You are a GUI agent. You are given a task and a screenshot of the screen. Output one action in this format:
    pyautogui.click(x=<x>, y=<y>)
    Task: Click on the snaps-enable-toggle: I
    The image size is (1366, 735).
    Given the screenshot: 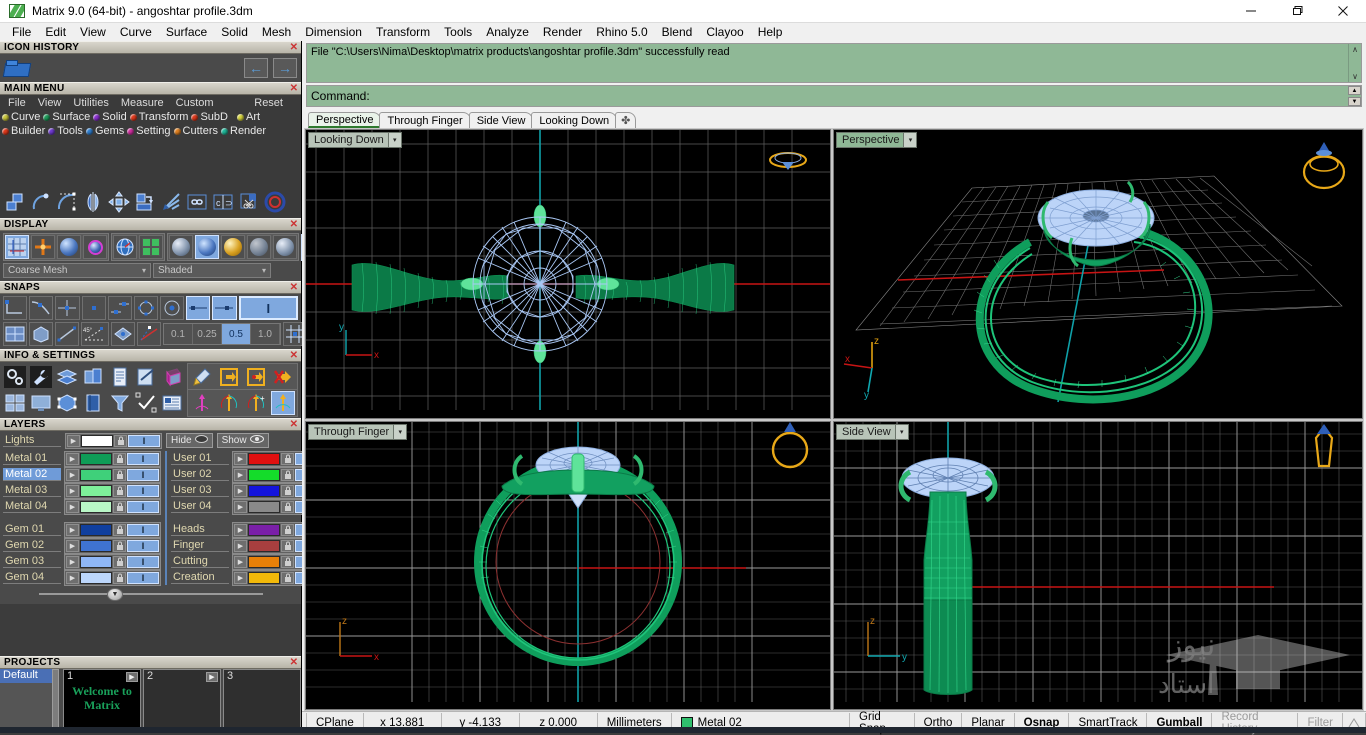 What is the action you would take?
    pyautogui.click(x=268, y=308)
    